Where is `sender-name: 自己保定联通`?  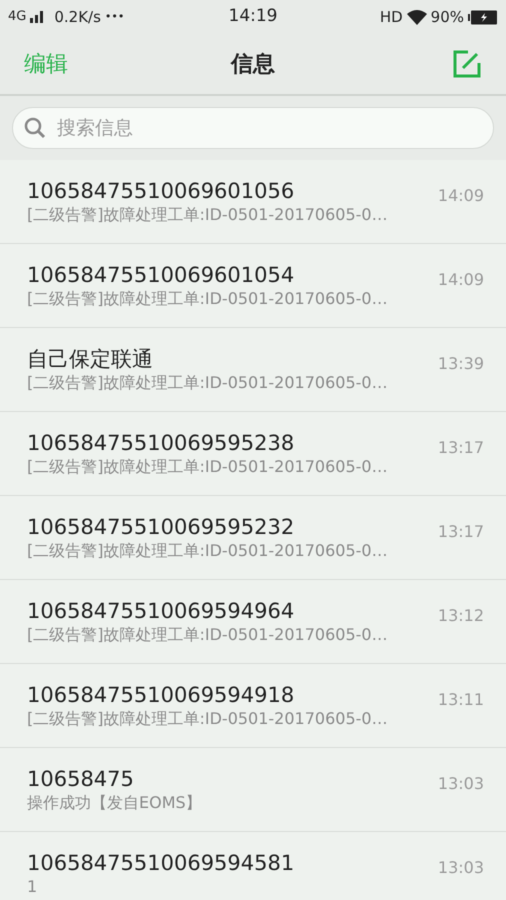 sender-name: 自己保定联通 is located at coordinates (90, 359).